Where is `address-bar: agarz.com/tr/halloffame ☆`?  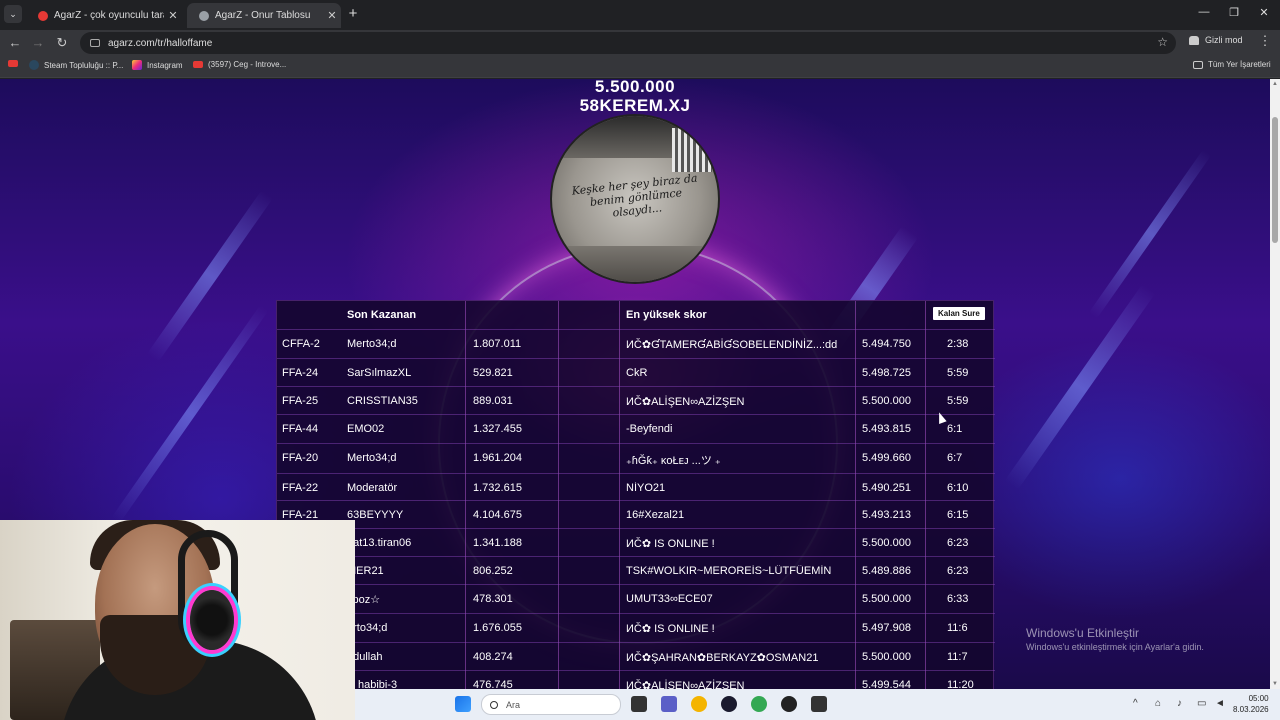
address-bar: agarz.com/tr/halloffame ☆ is located at coordinates (628, 43).